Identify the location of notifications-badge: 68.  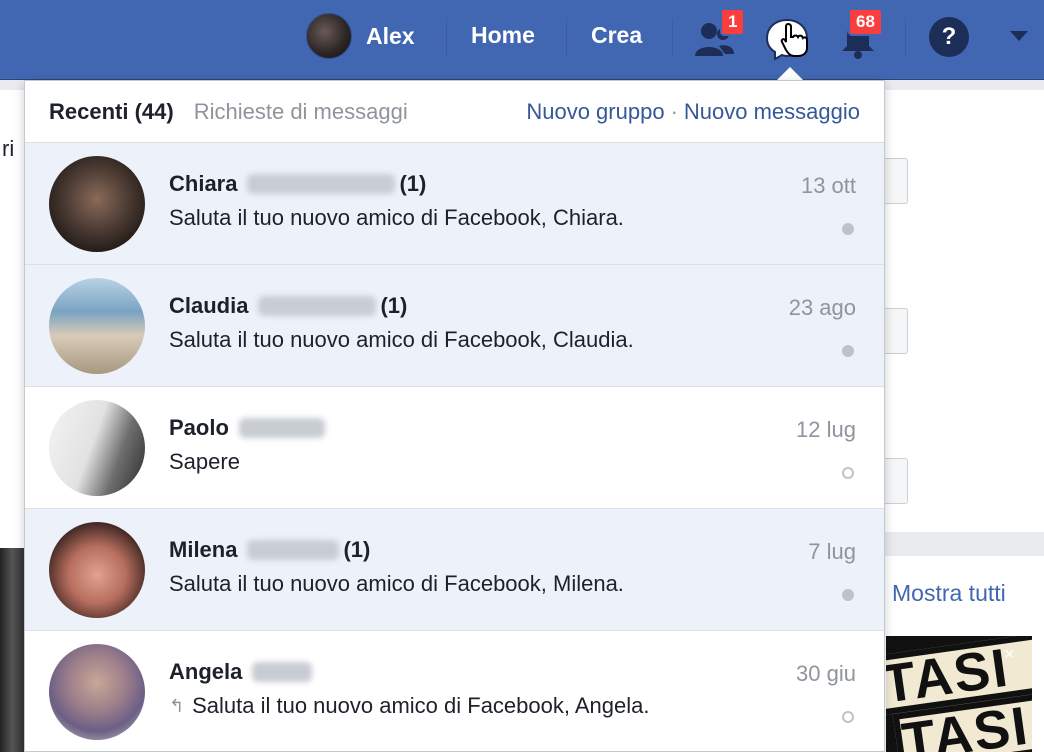
(865, 22).